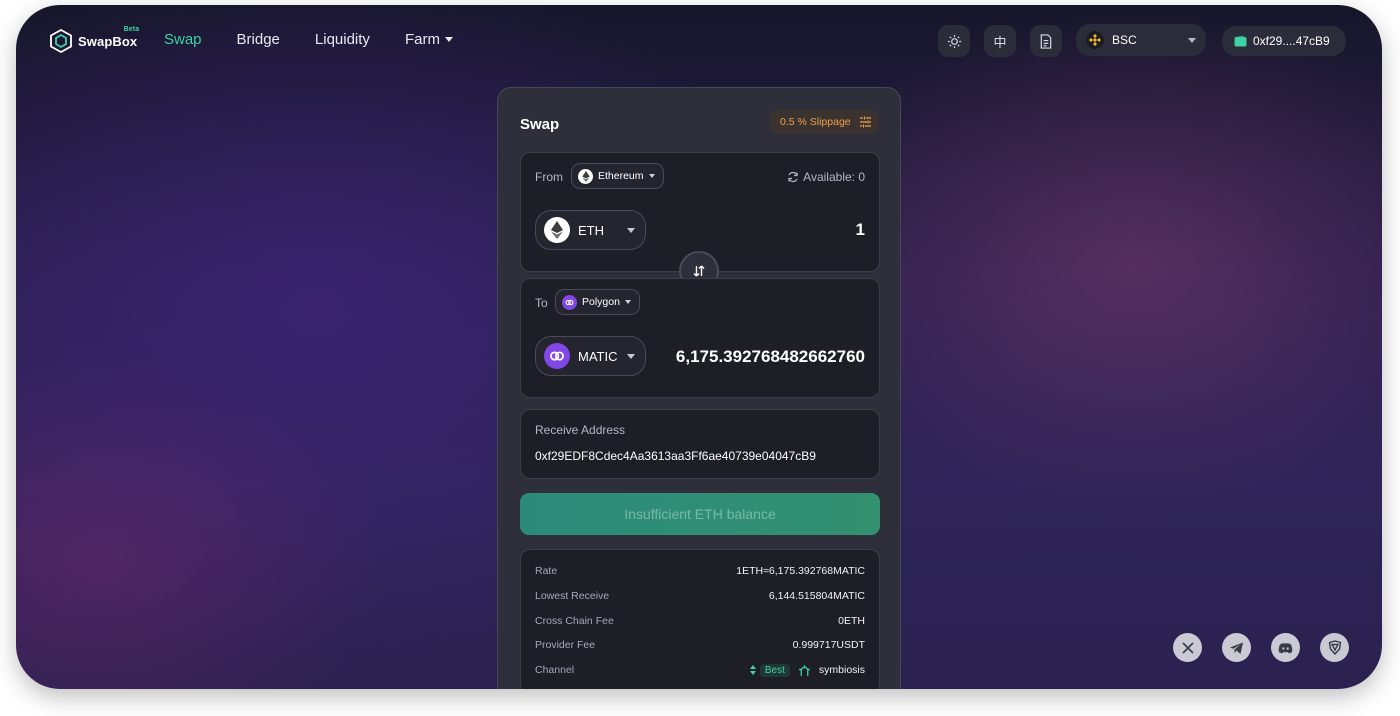 The height and width of the screenshot is (716, 1400). What do you see at coordinates (804, 670) in the screenshot?
I see `symbiosis-icon` at bounding box center [804, 670].